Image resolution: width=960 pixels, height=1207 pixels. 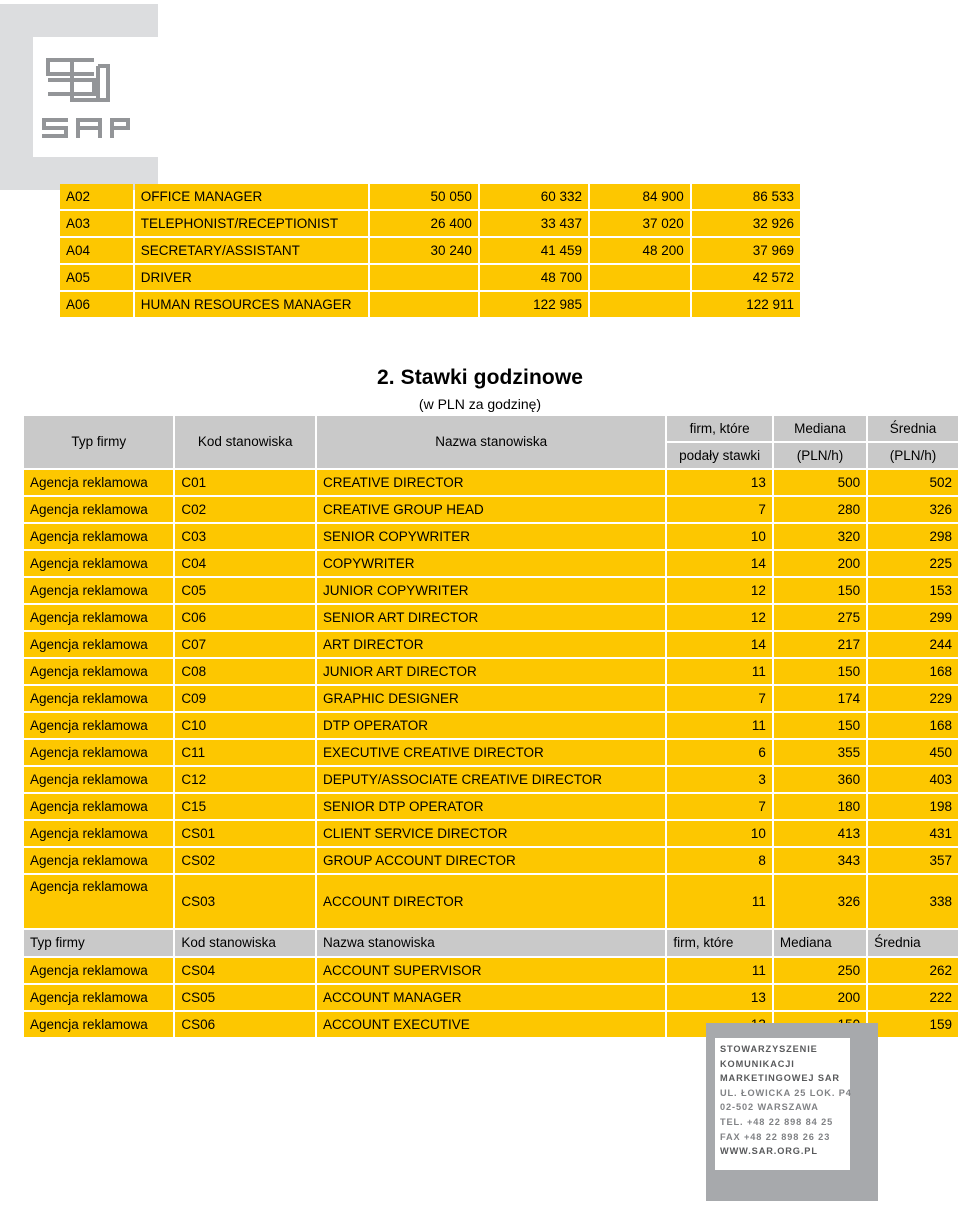 What do you see at coordinates (245, 563) in the screenshot?
I see `cell-kod-stanowiska: C04` at bounding box center [245, 563].